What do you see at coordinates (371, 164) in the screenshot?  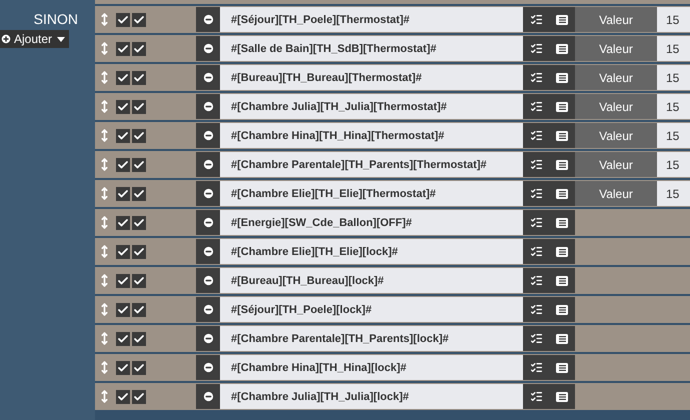 I see `expression-field: #[Chambre Parentale][TH_Parents][Thermostat]#` at bounding box center [371, 164].